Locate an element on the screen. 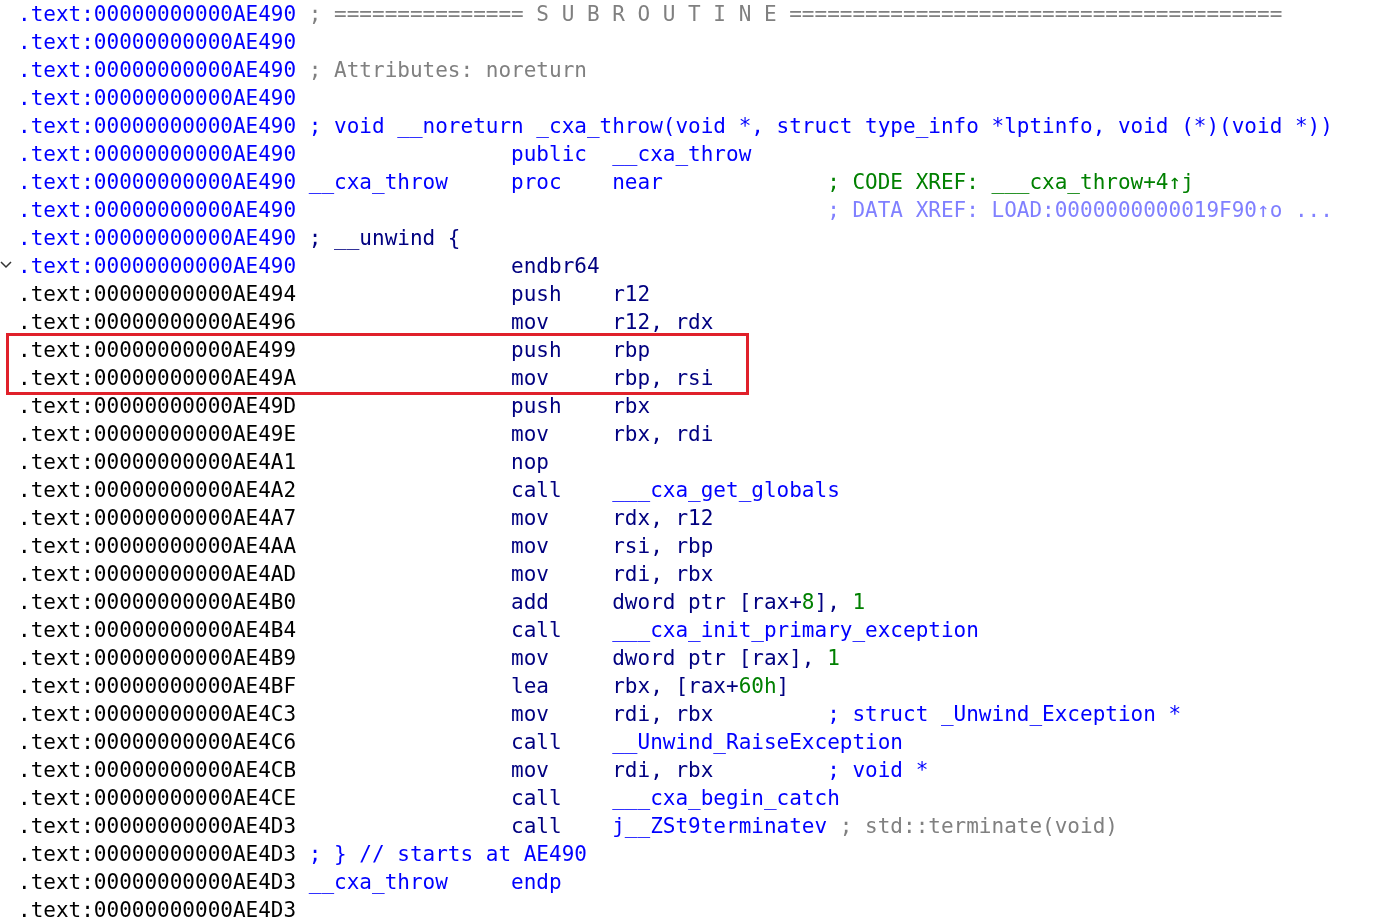 This screenshot has width=1378, height=924. instruction-operands: rbx, rdi is located at coordinates (663, 434).